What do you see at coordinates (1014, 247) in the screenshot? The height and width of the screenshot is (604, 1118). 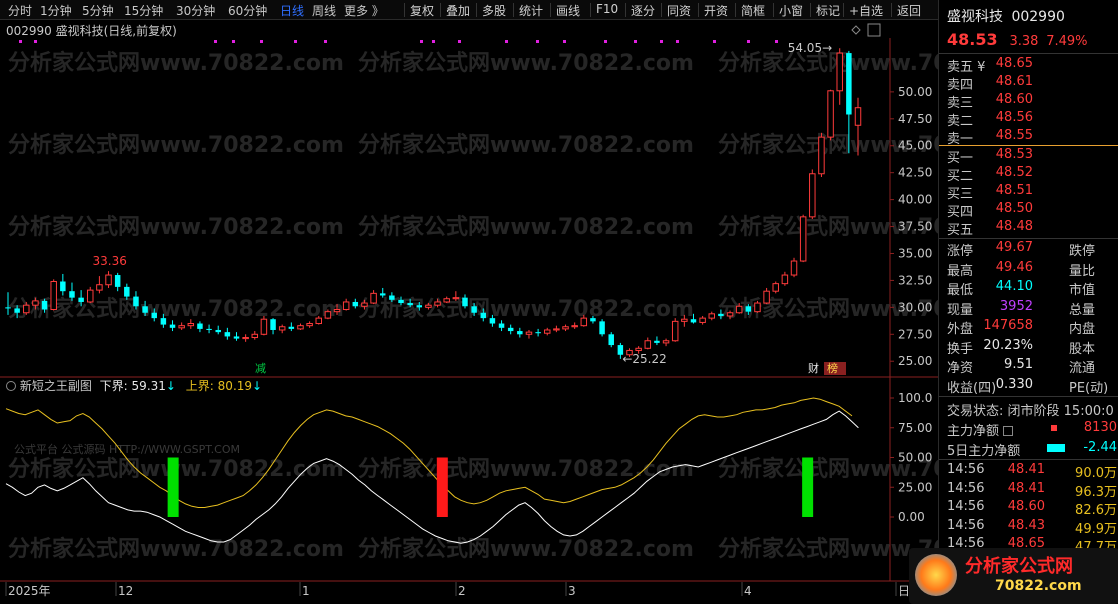 I see `quote-row-value: 49.67` at bounding box center [1014, 247].